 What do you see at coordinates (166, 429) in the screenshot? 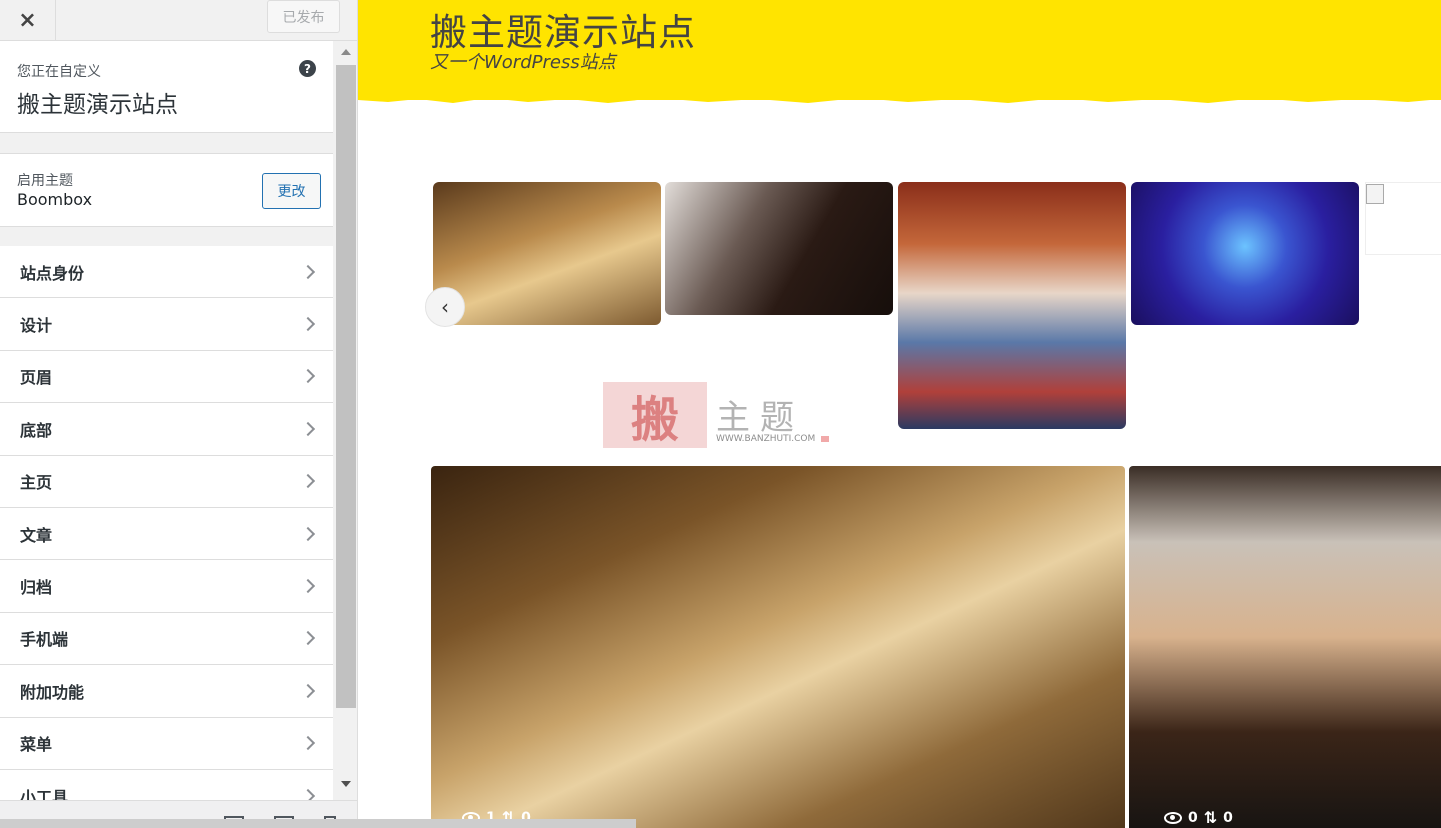
I see `section-footer: 底部` at bounding box center [166, 429].